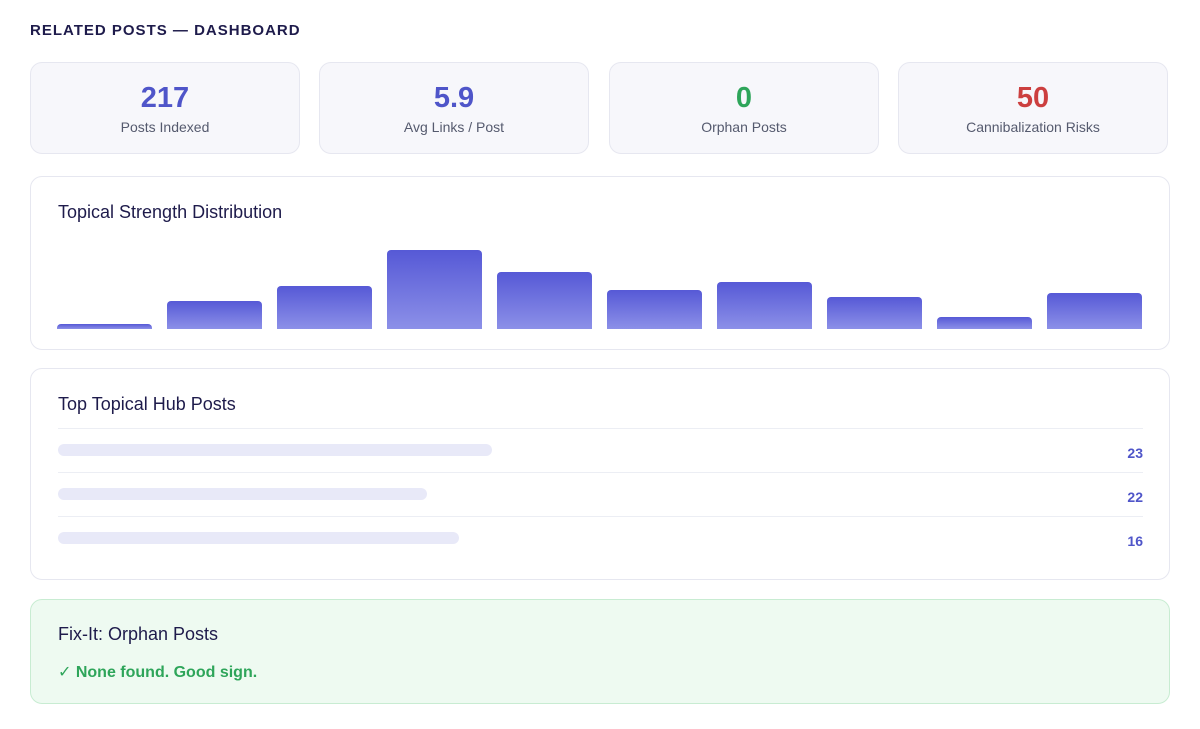 This screenshot has height=729, width=1200. What do you see at coordinates (454, 127) in the screenshot?
I see `stat-label: Avg Links / Post` at bounding box center [454, 127].